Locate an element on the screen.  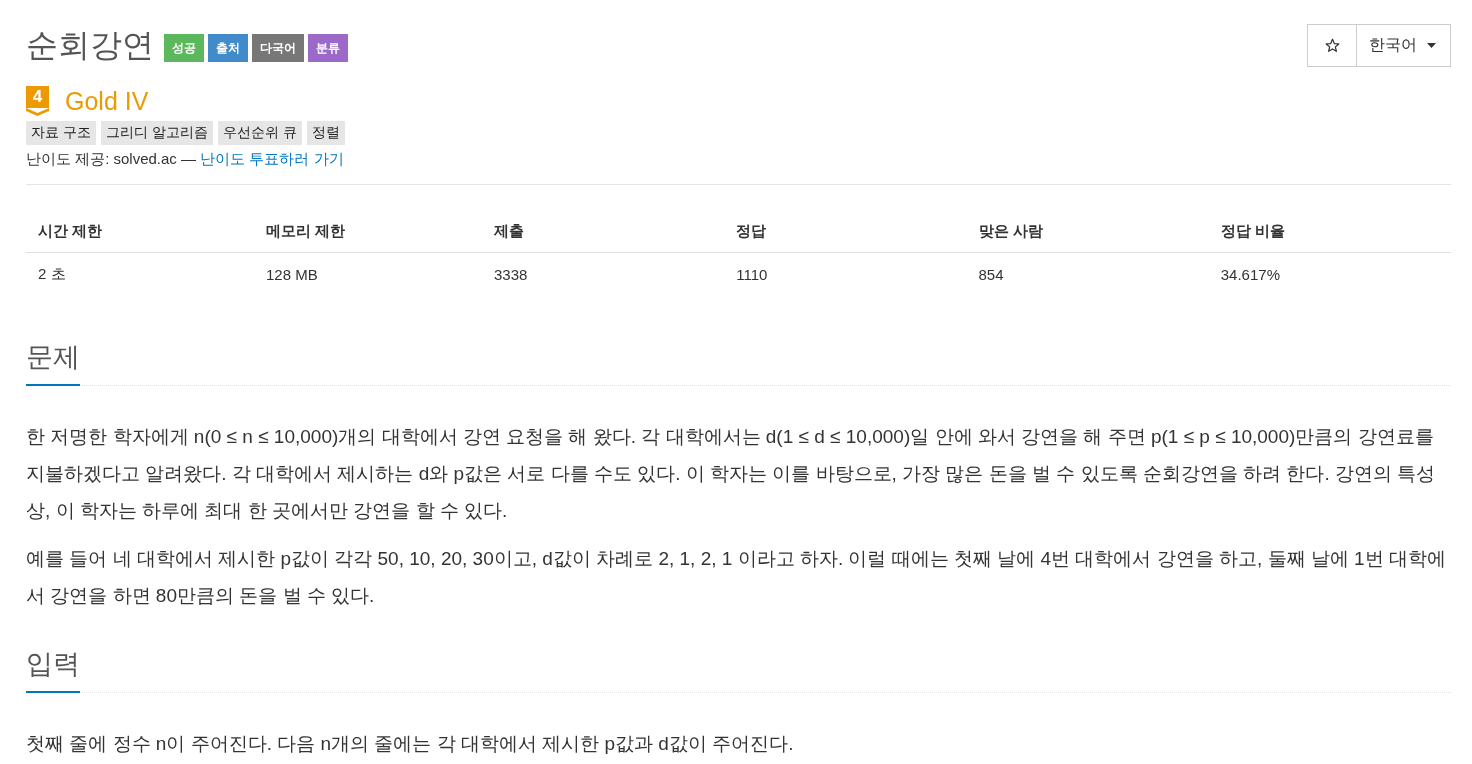
table-cell: 854 is located at coordinates (1087, 274).